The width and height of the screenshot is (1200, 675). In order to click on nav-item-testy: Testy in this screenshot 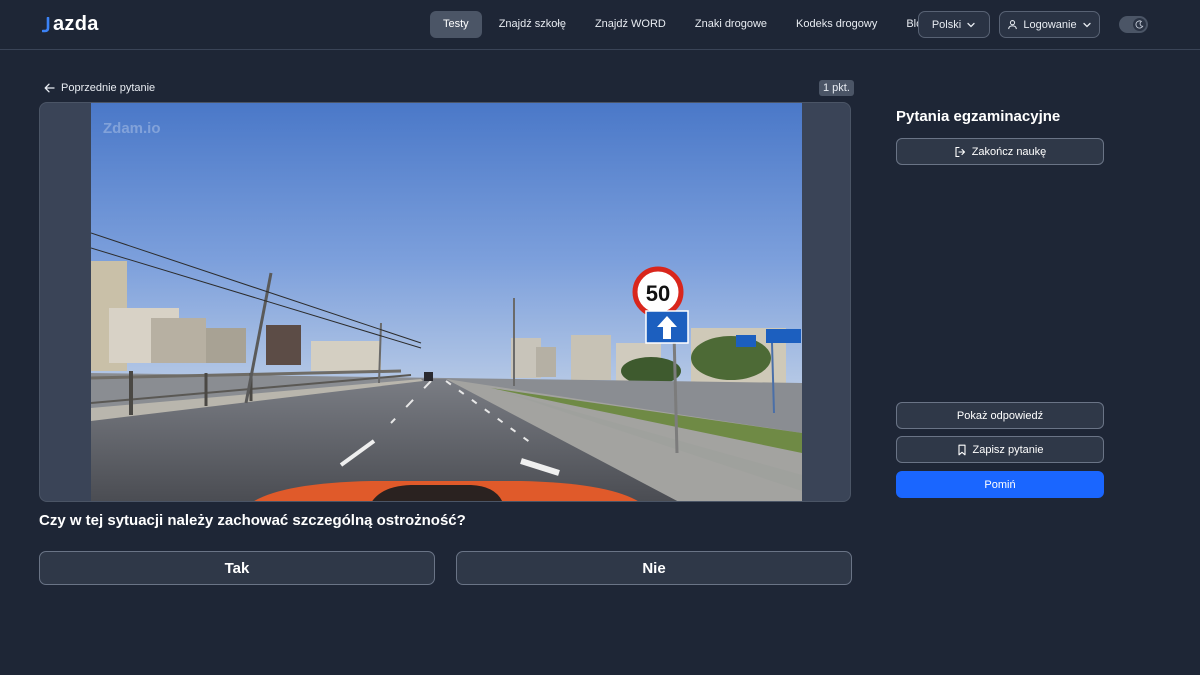, I will do `click(456, 24)`.